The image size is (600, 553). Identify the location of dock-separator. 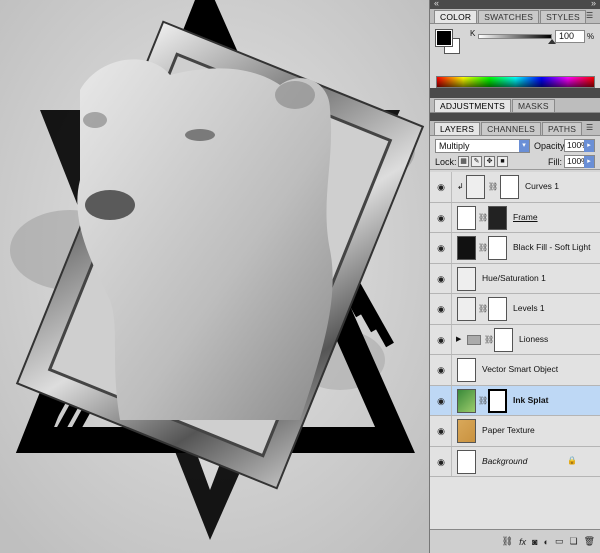
(515, 93).